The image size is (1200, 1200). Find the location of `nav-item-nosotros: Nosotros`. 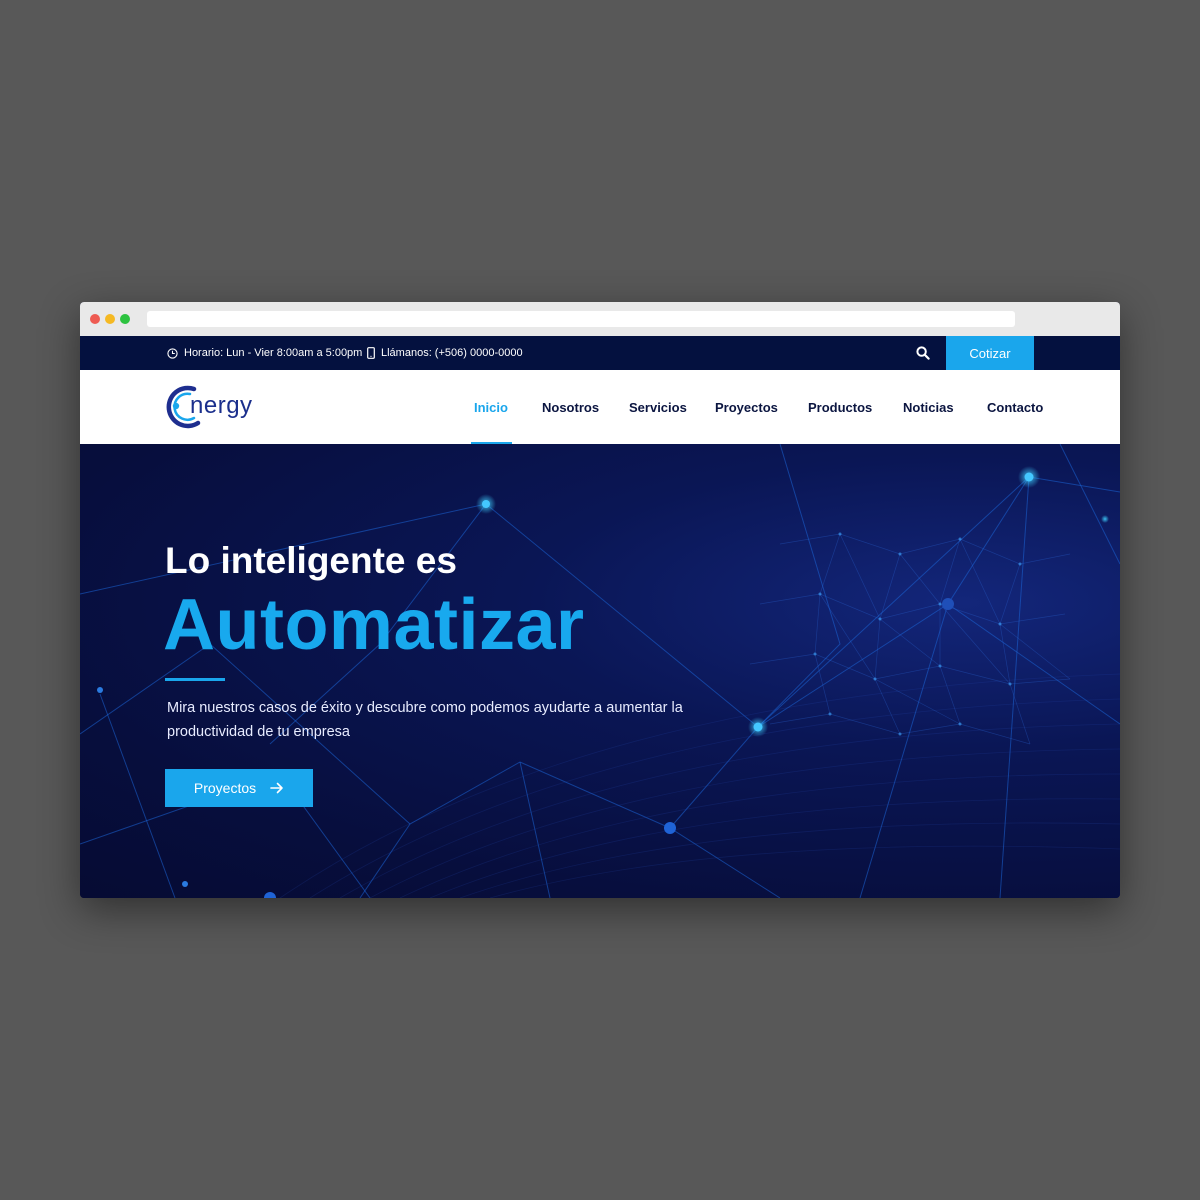

nav-item-nosotros: Nosotros is located at coordinates (570, 407).